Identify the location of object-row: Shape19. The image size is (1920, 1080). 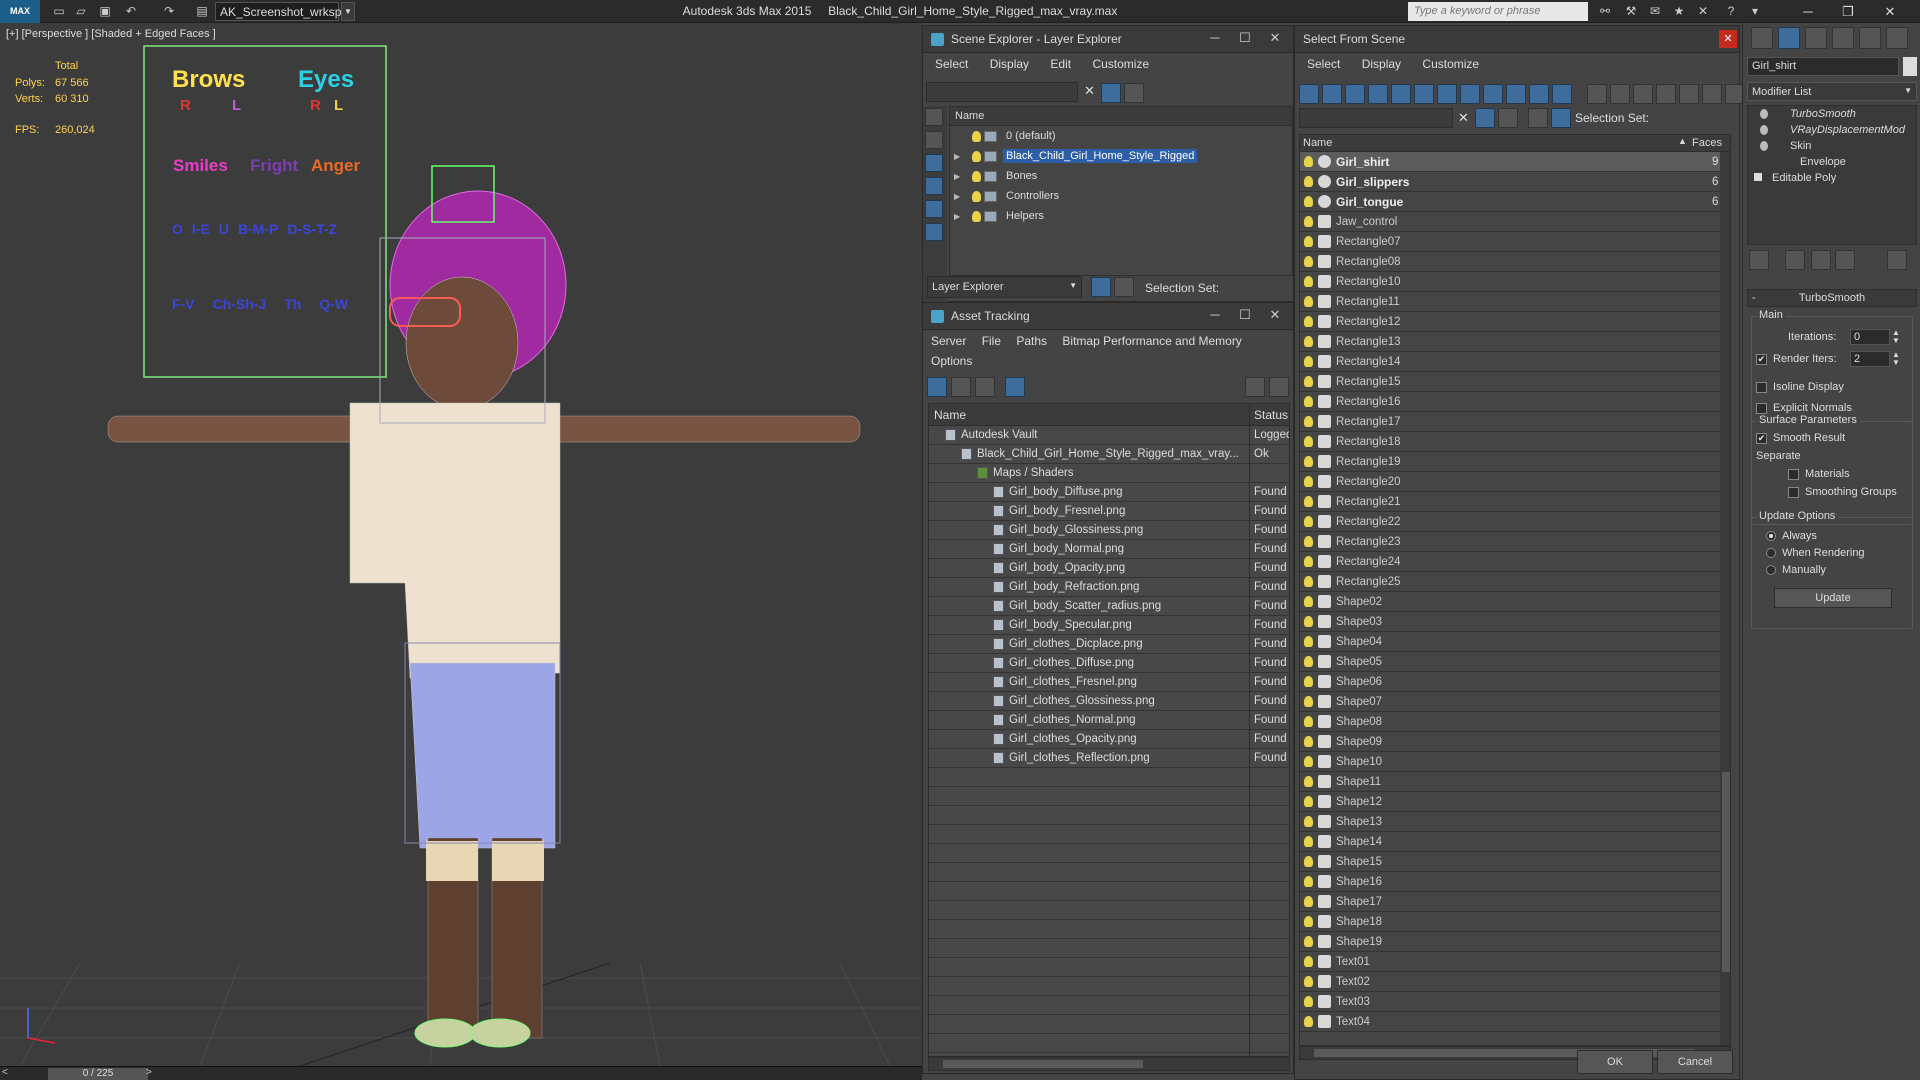
(1510, 942).